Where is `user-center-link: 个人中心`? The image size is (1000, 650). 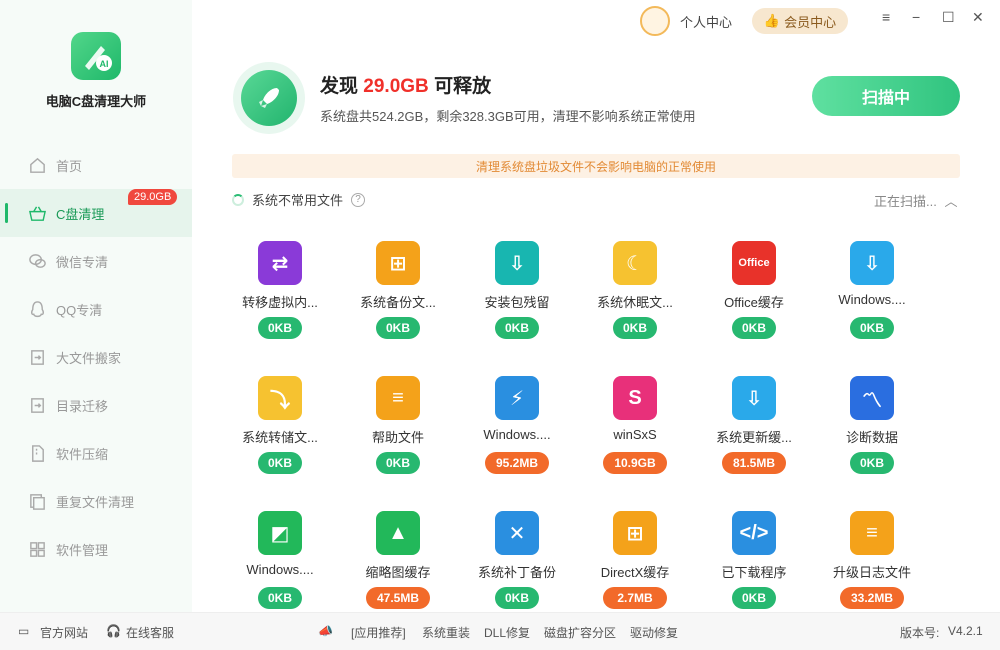
user-center-link: 个人中心 is located at coordinates (706, 21).